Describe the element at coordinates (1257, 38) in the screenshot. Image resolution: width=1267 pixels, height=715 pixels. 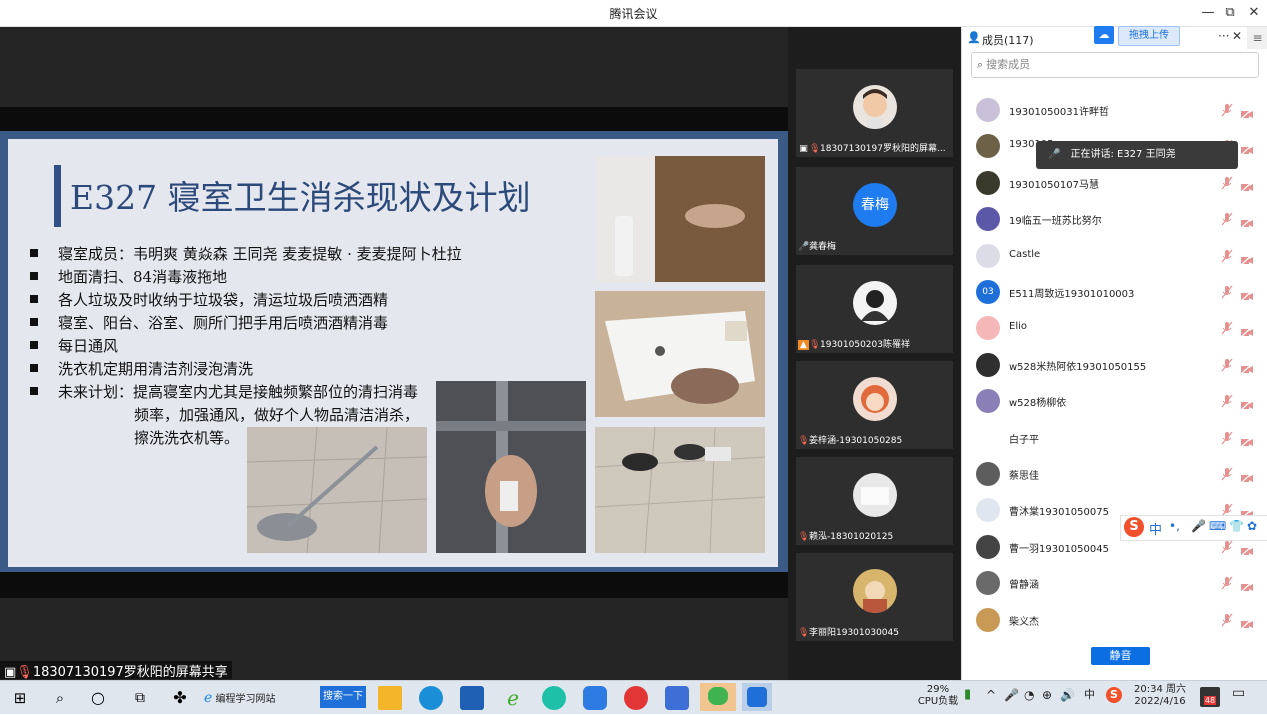
I see `menu-icon: ≡` at that location.